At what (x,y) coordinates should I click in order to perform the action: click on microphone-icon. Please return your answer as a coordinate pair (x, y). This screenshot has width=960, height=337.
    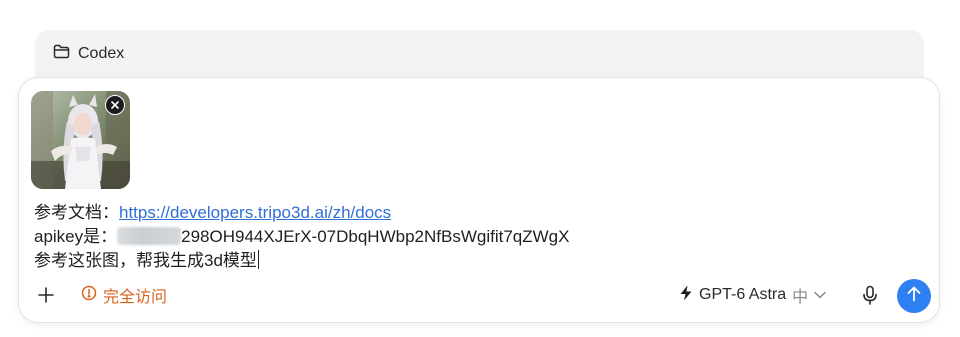
    Looking at the image, I should click on (870, 297).